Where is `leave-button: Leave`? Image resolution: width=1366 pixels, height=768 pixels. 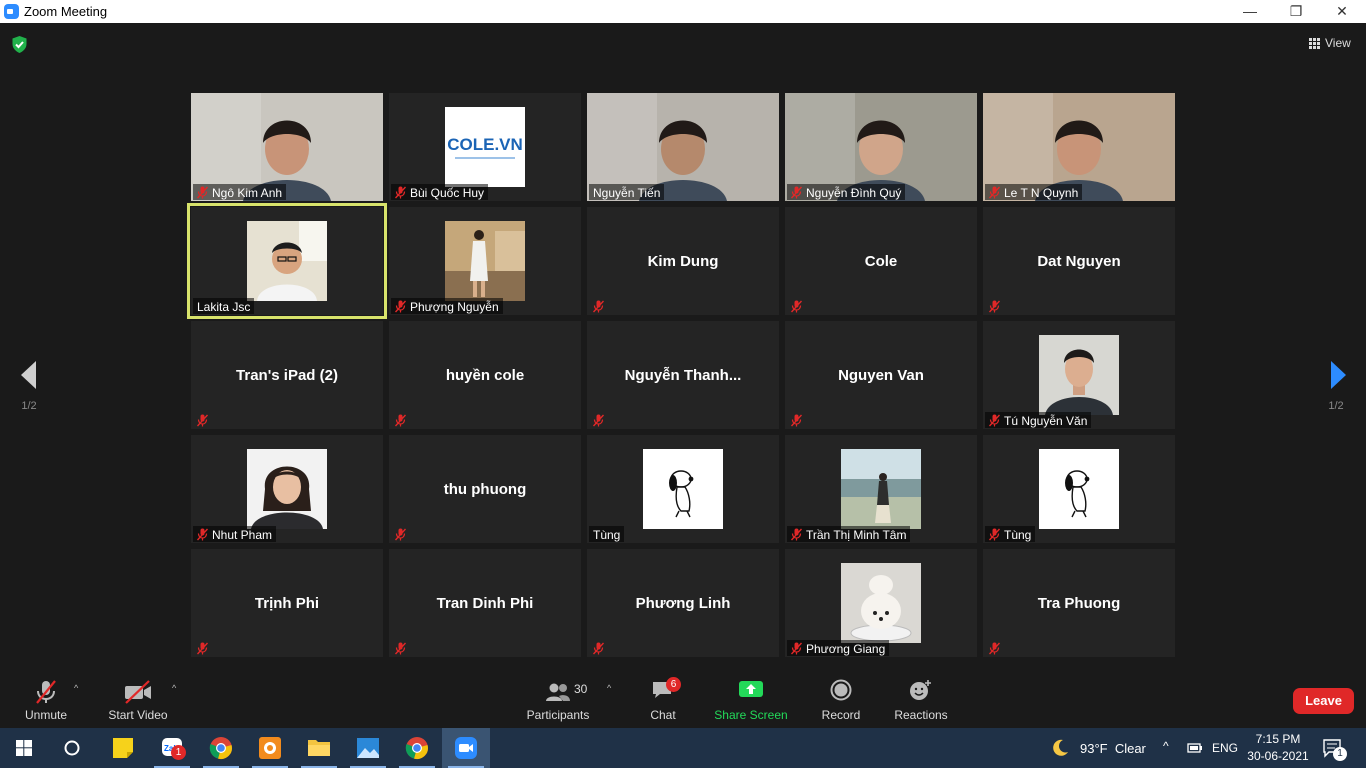 leave-button: Leave is located at coordinates (1323, 701).